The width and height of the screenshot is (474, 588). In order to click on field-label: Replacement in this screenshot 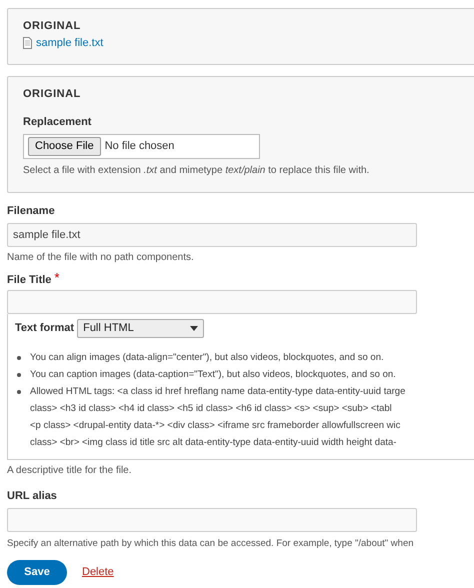, I will do `click(57, 122)`.